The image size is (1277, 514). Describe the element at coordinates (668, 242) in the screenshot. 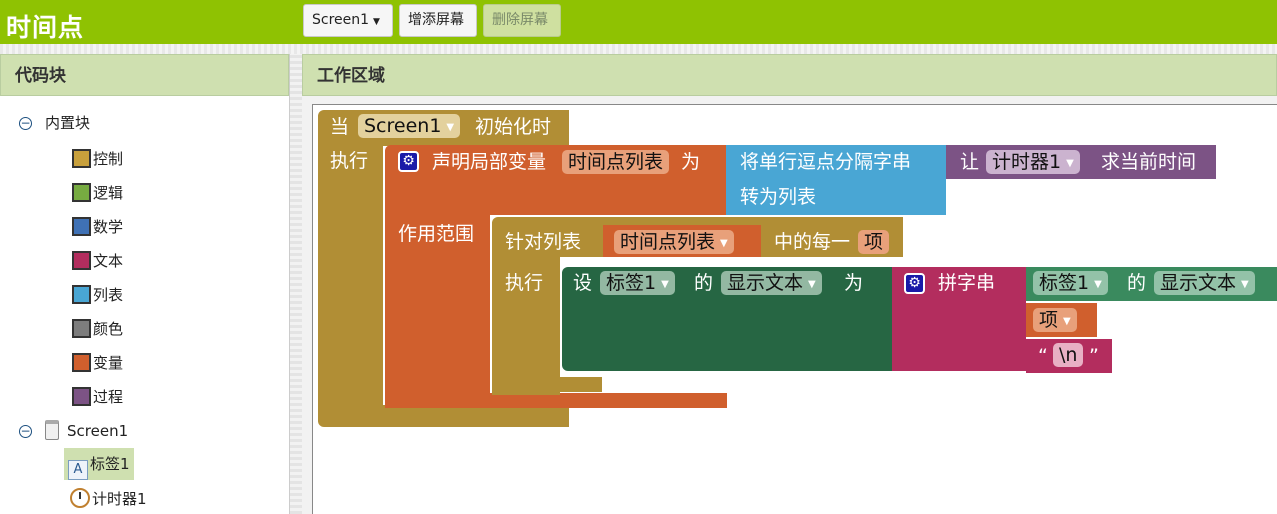

I see `get-variable-value: 时间点列表` at that location.